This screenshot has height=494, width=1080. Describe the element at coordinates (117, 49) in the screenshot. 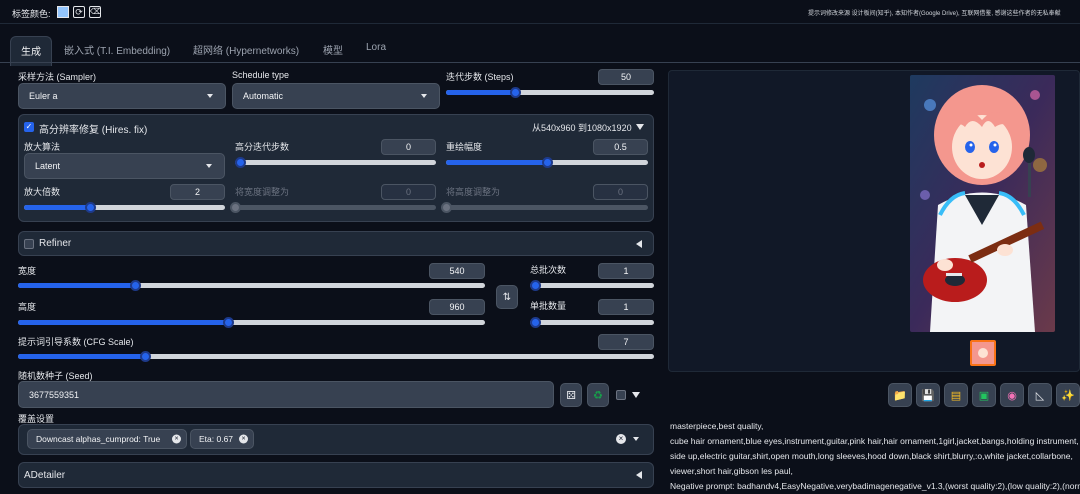

I see `tab-embedding: 嵌入式 (T.I. Embedding)` at that location.